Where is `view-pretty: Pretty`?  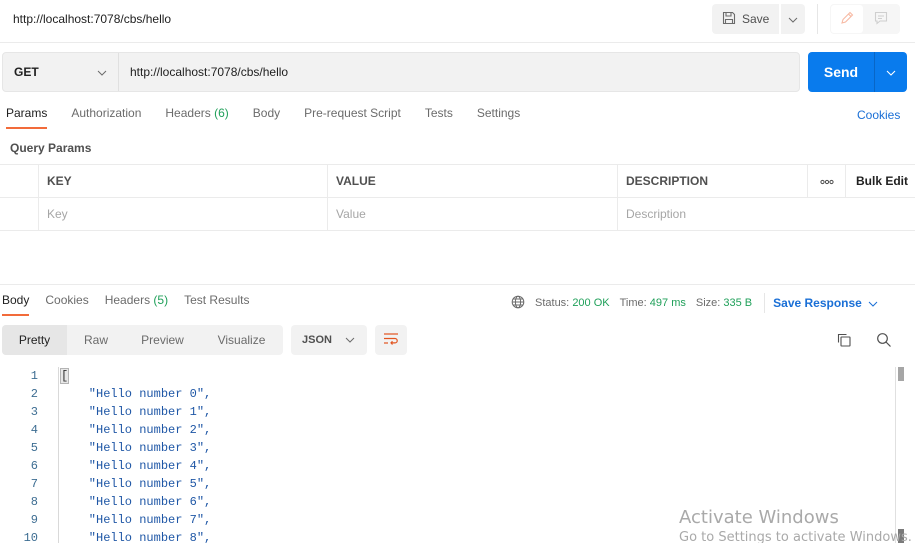 view-pretty: Pretty is located at coordinates (34, 340).